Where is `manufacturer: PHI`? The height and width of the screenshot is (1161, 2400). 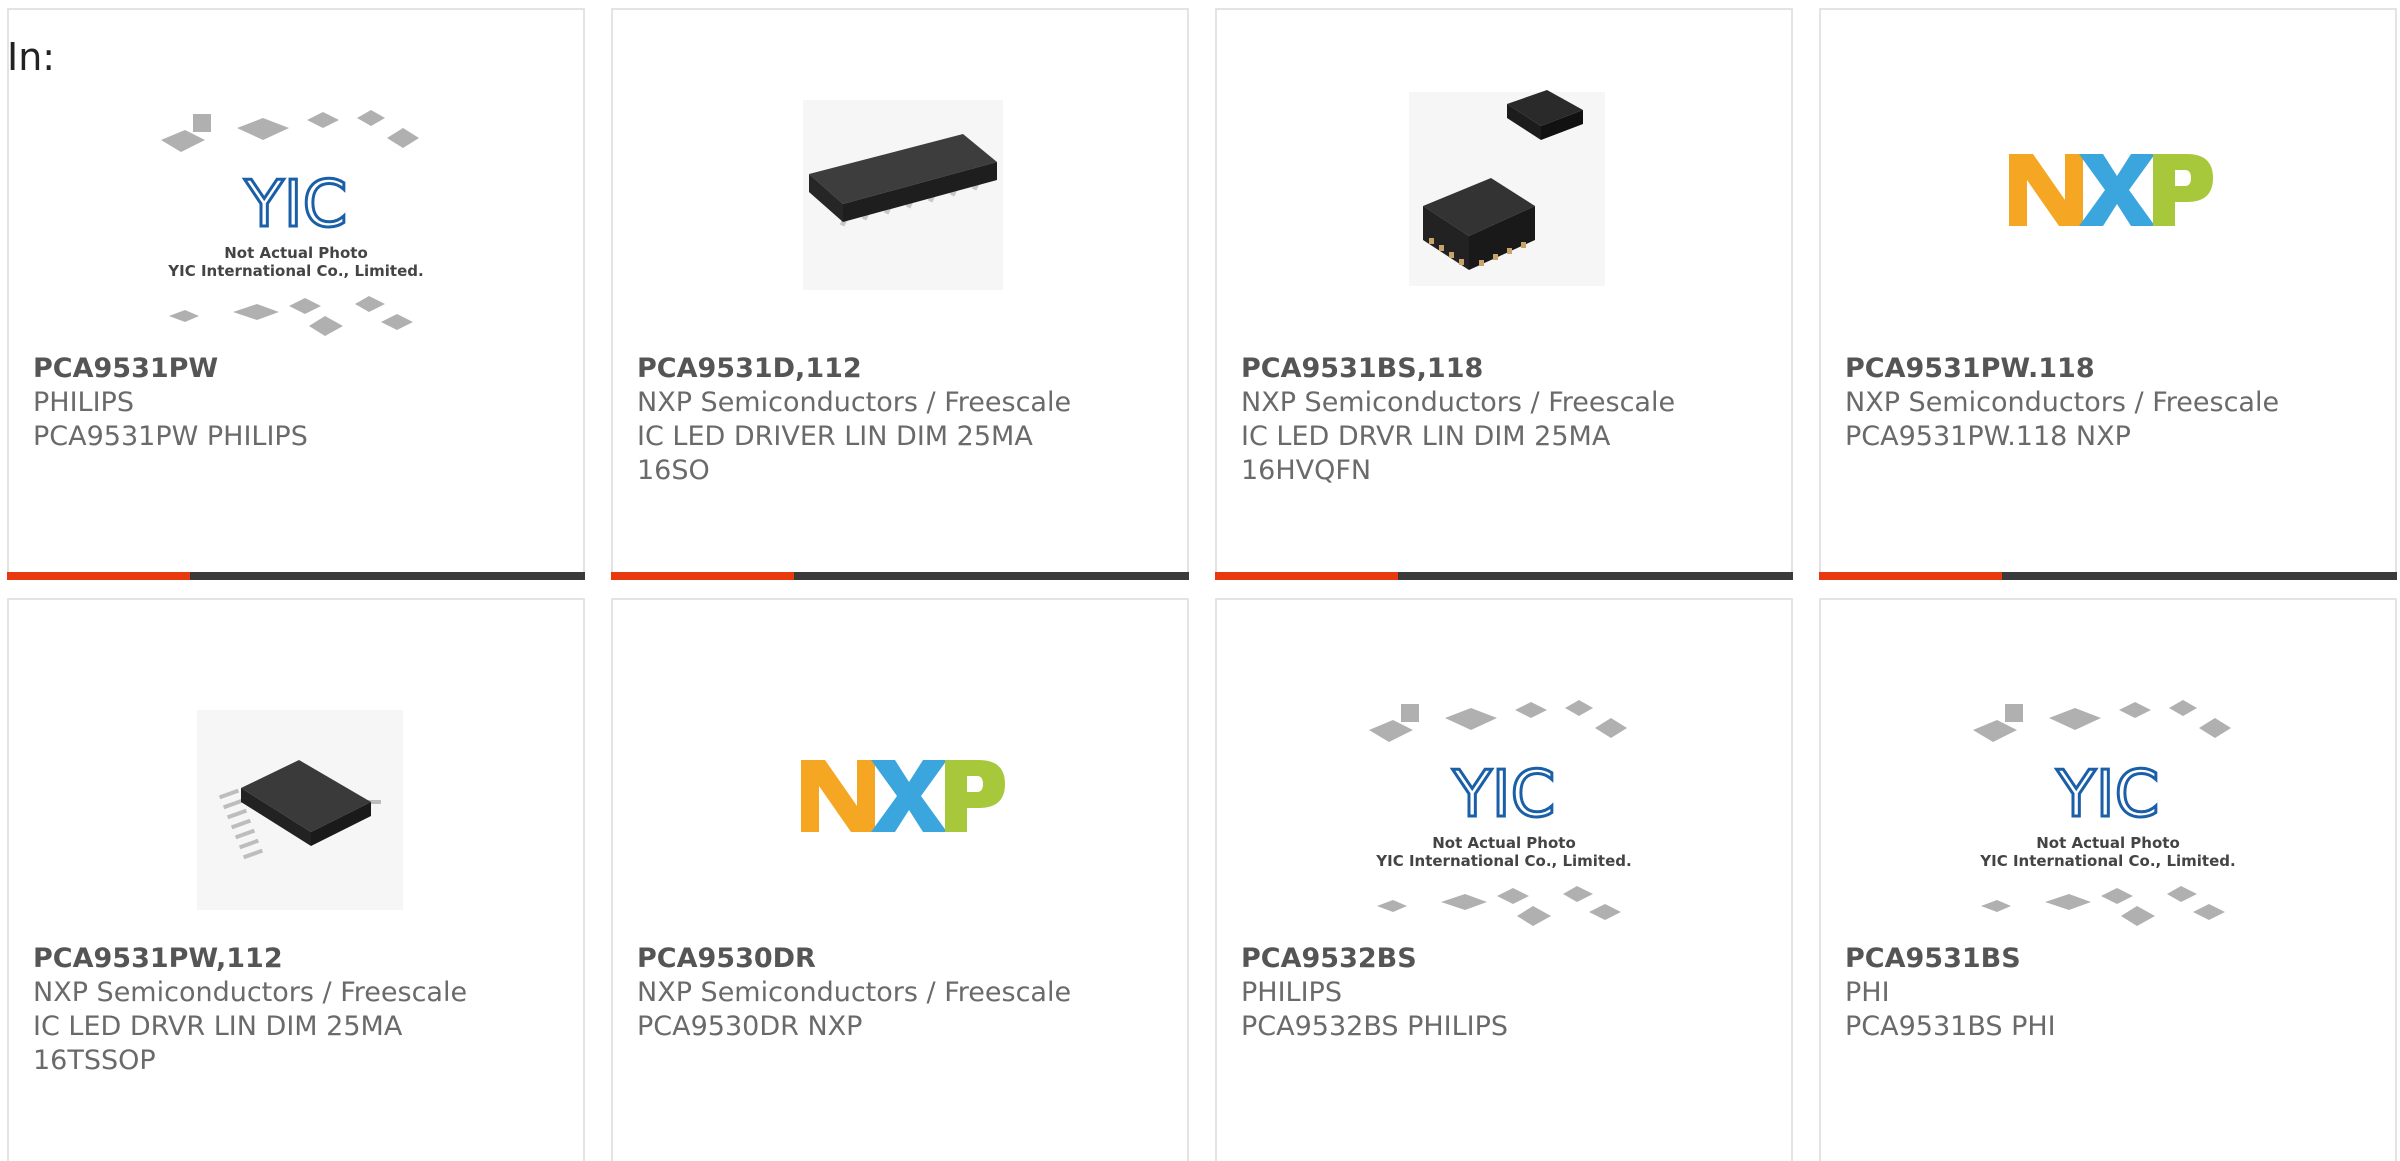
manufacturer: PHI is located at coordinates (1867, 992).